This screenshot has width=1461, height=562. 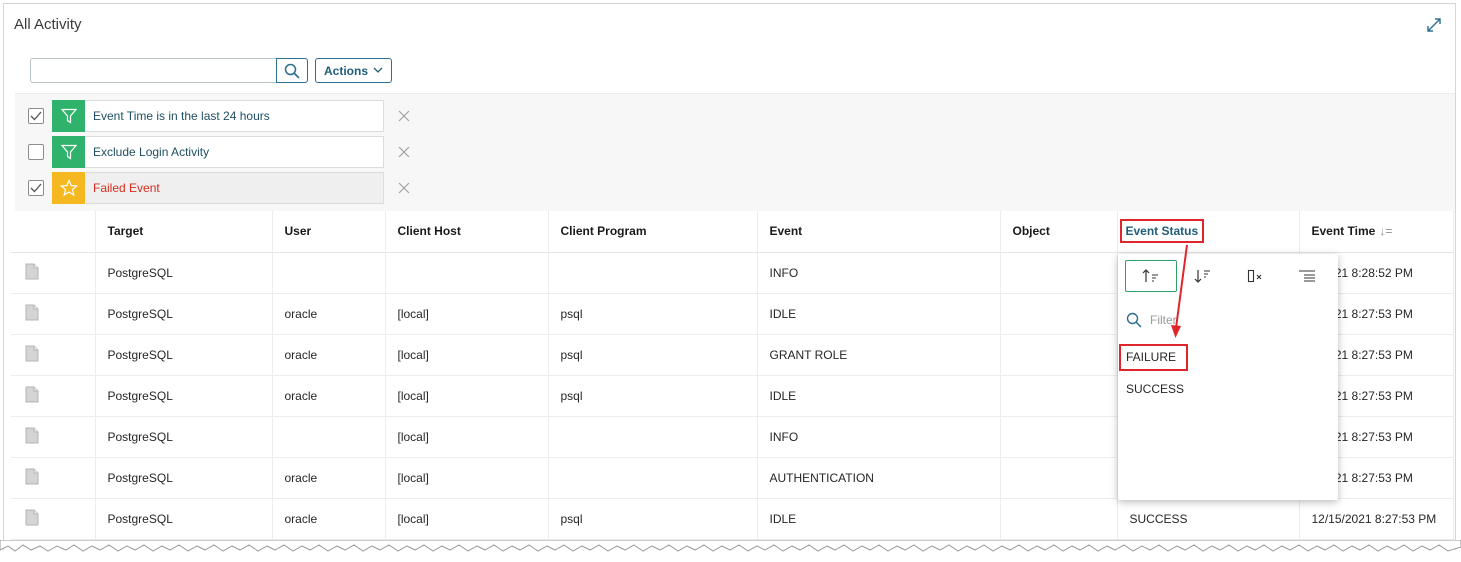 I want to click on sort-ascending-button, so click(x=1151, y=276).